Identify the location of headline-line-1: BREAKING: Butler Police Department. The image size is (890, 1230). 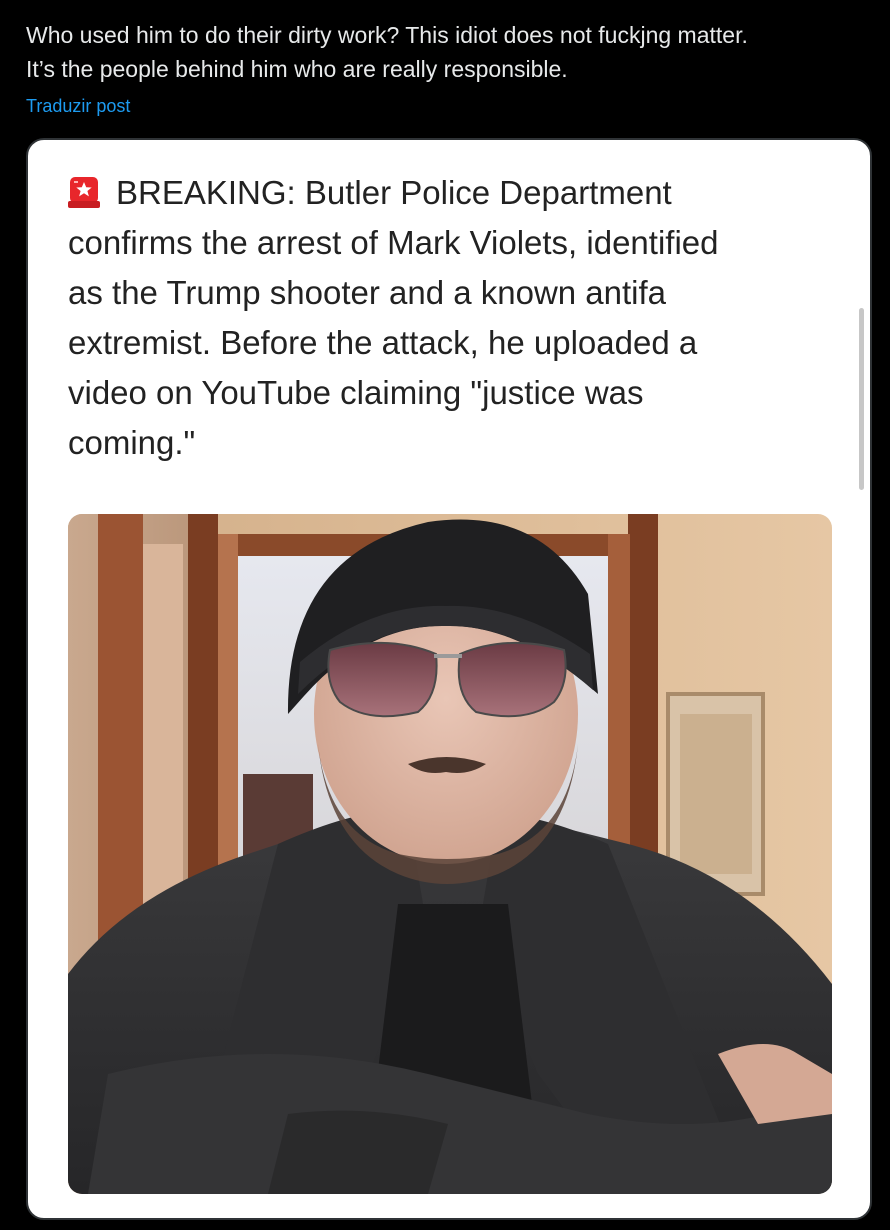
(453, 193).